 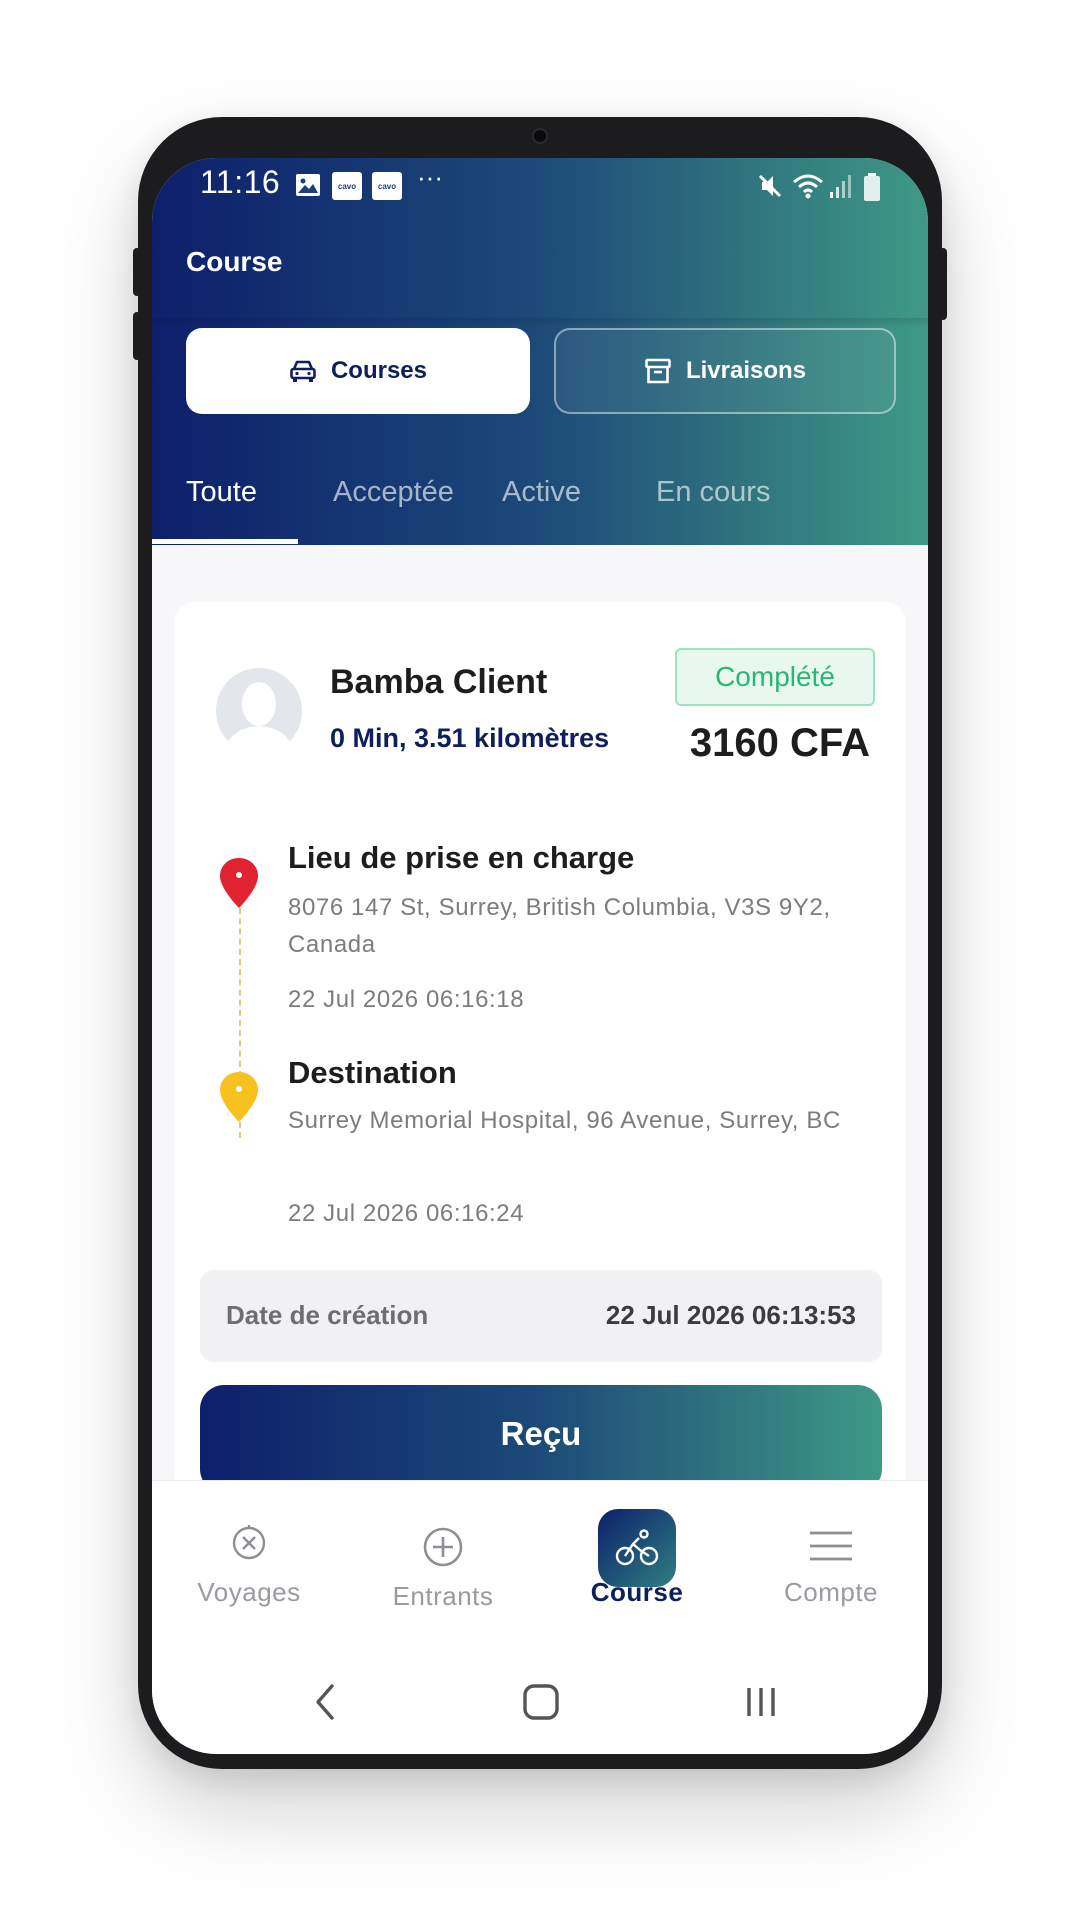 I want to click on pickup-title: Lieu de prise en charge, so click(x=461, y=857).